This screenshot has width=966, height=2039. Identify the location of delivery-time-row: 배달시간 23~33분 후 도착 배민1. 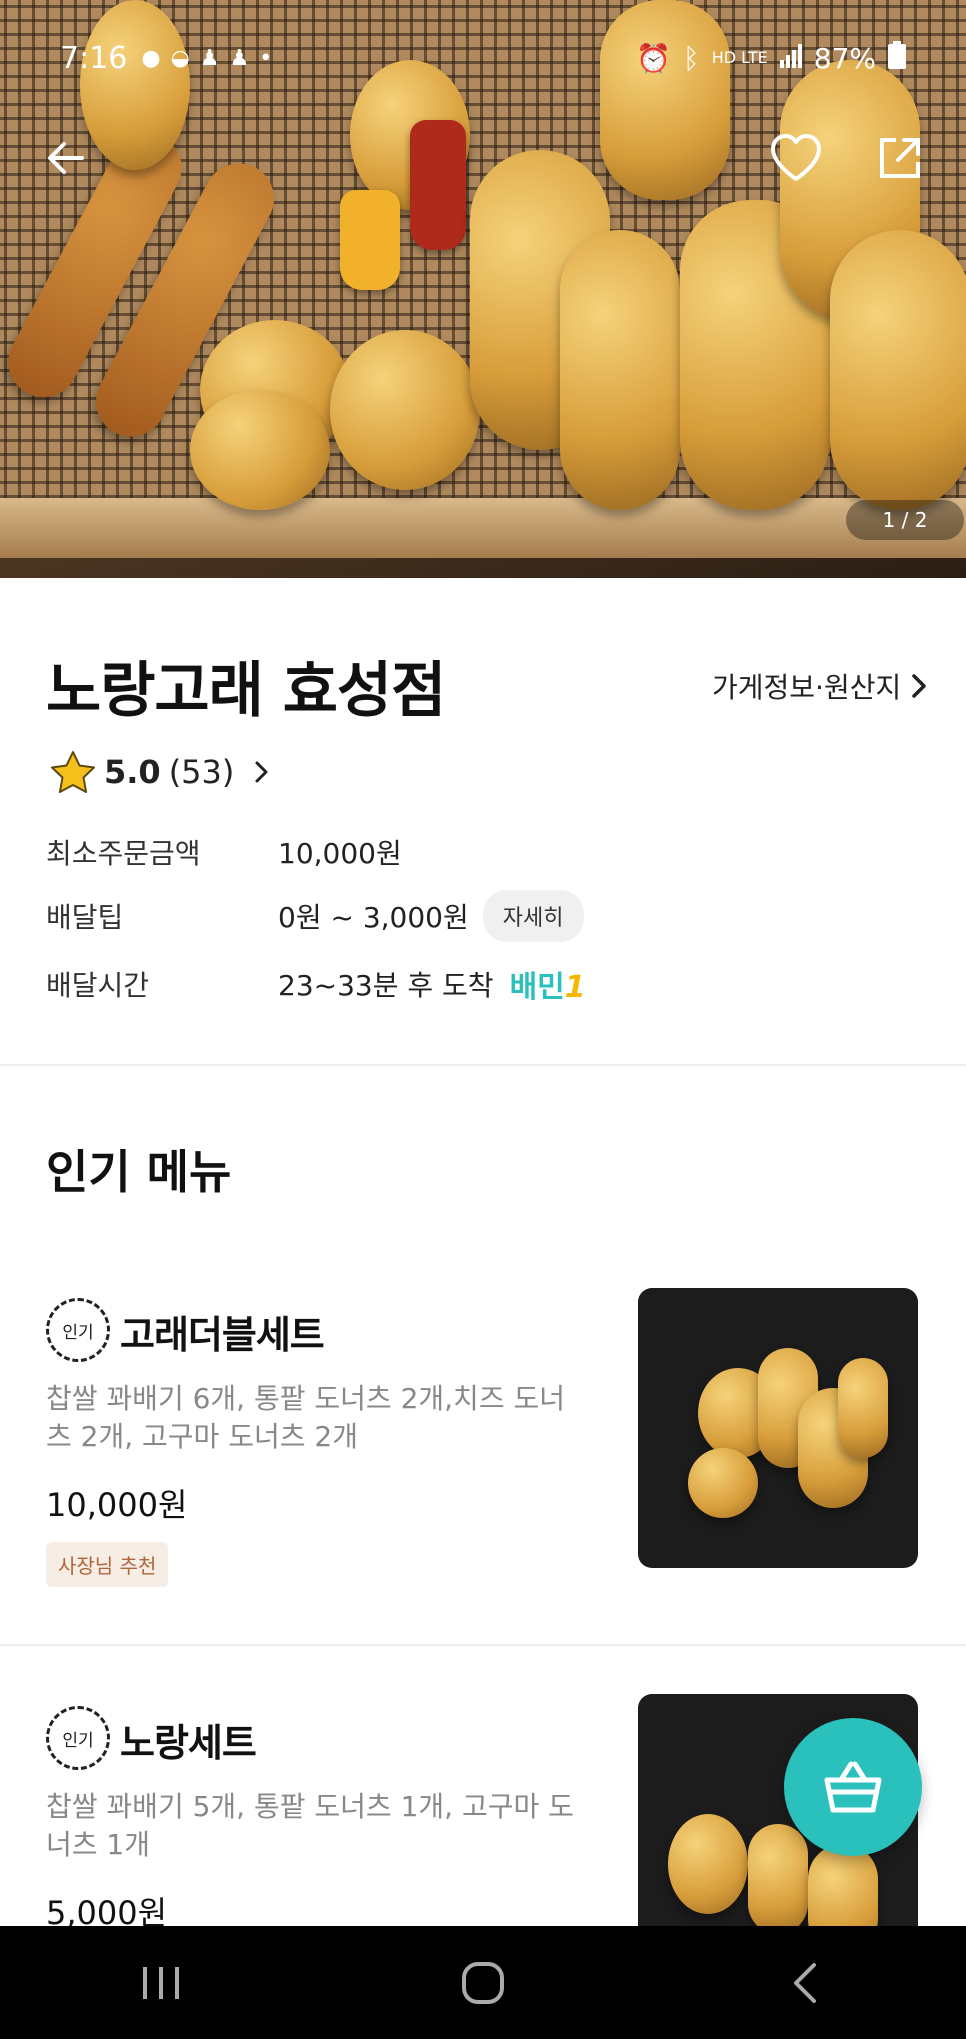
(316, 984).